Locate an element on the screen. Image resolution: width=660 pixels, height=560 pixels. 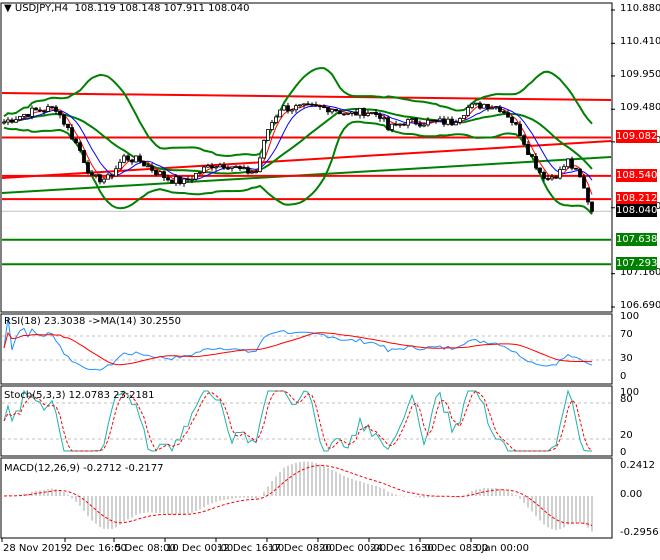
time-tick: 28 Nov 2019 is located at coordinates (35, 548).